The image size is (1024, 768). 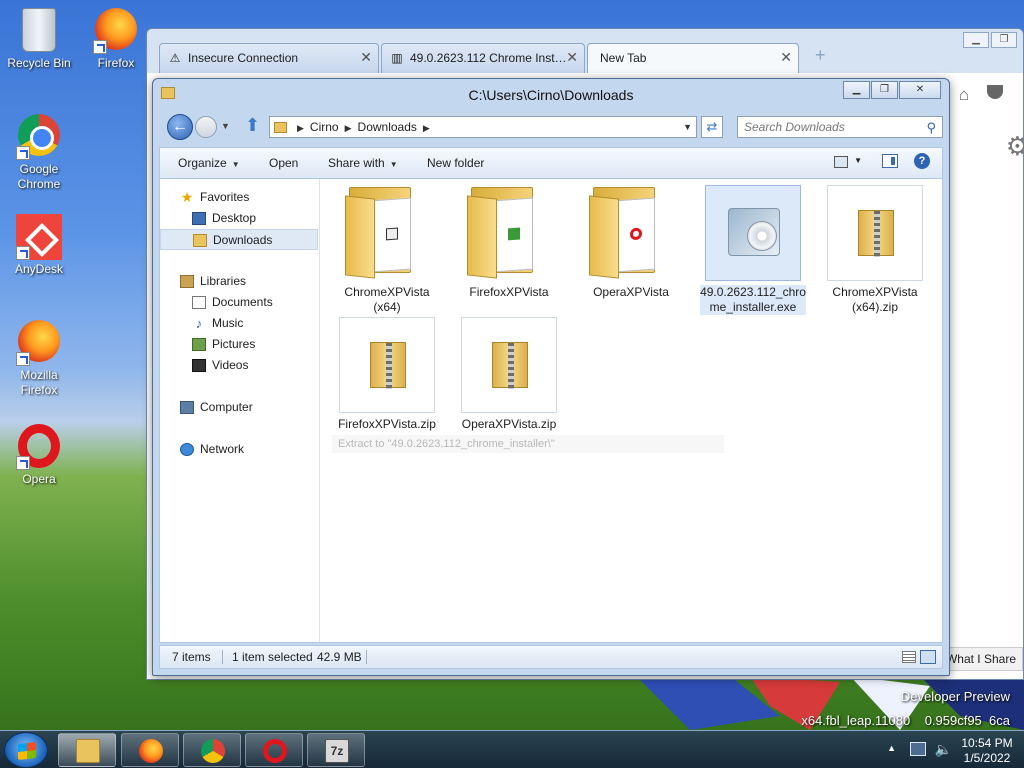 I want to click on desktop-icon-google-chrome: Google Chrome, so click(x=39, y=153).